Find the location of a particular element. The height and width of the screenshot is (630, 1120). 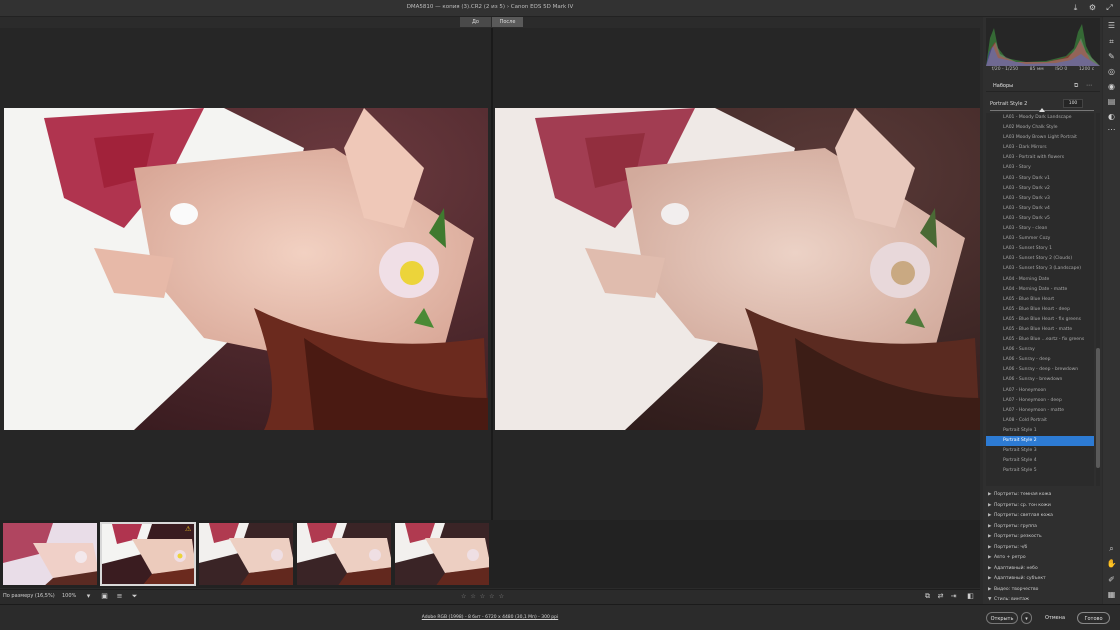

more-tools-icon: ⋯ is located at coordinates (1111, 129).